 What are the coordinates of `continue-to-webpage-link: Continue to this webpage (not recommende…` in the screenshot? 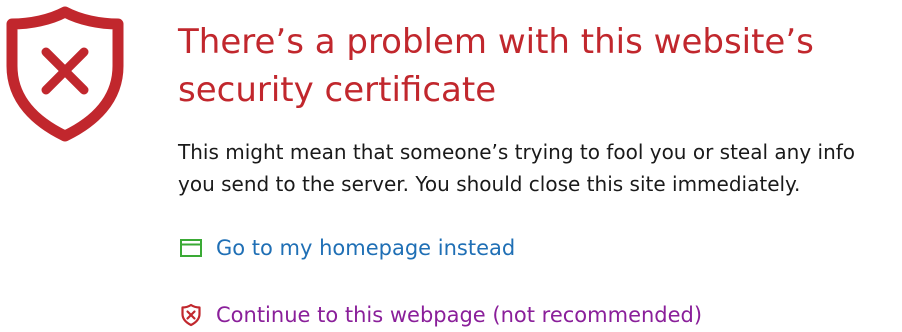 It's located at (440, 315).